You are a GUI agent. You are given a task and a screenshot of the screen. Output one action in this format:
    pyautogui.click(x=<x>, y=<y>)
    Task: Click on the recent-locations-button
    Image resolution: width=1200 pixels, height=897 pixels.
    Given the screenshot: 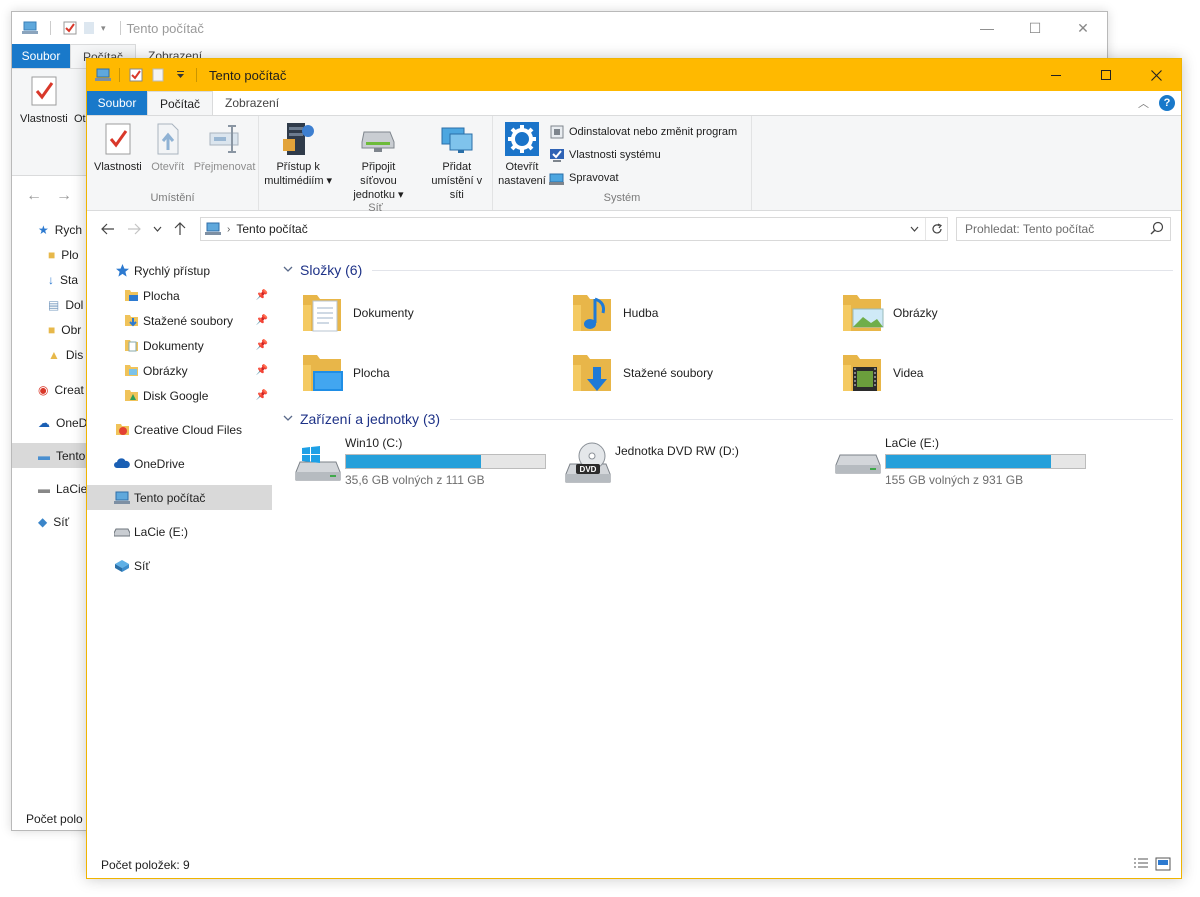 What is the action you would take?
    pyautogui.click(x=157, y=229)
    